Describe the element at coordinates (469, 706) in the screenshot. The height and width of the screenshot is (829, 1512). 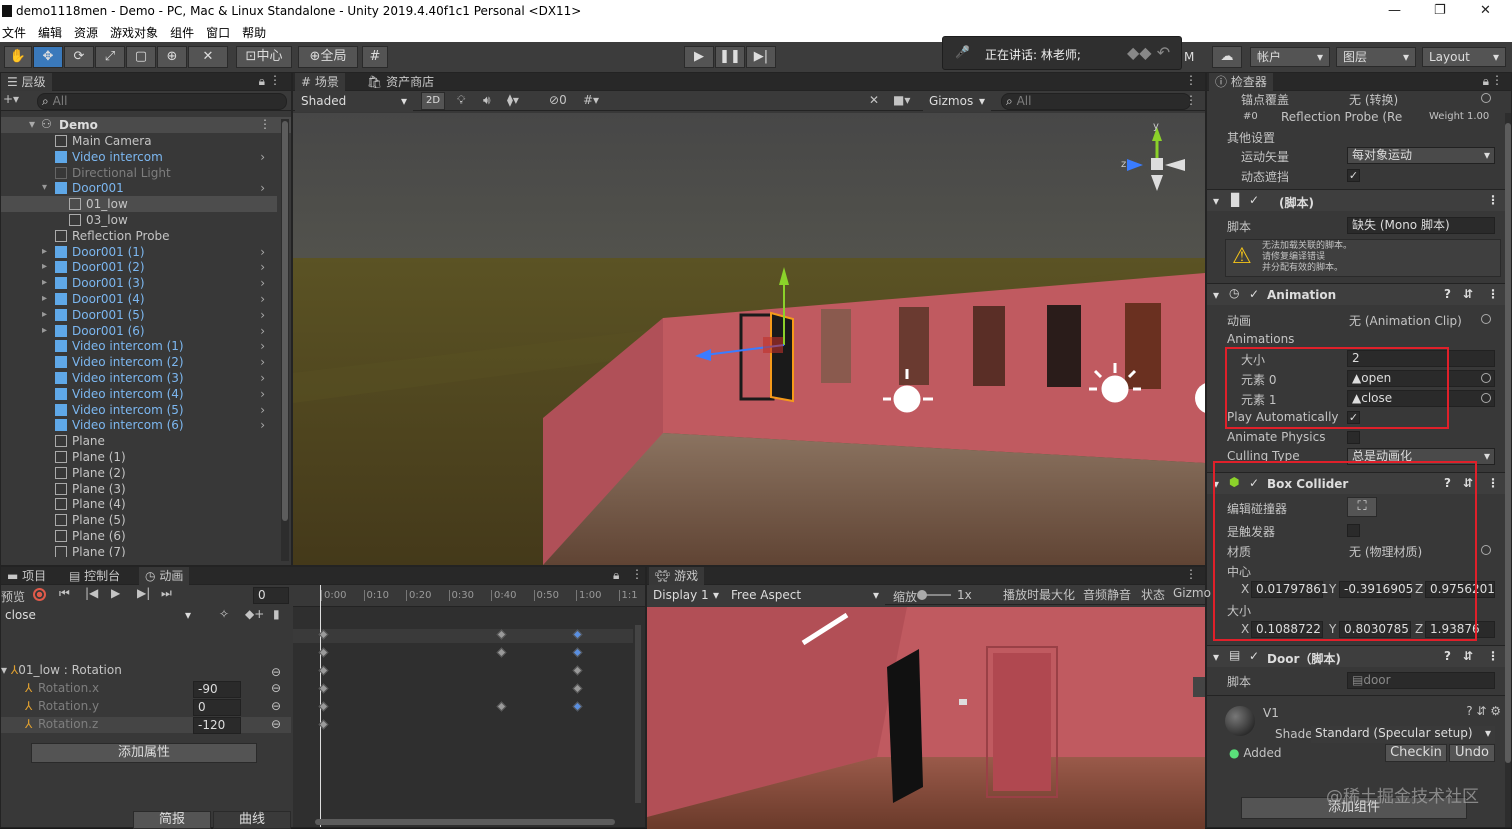
I see `dopesheet-area: 0:00 0:10 0:20 0:30 0:40 0:50 1:00 1:1` at that location.